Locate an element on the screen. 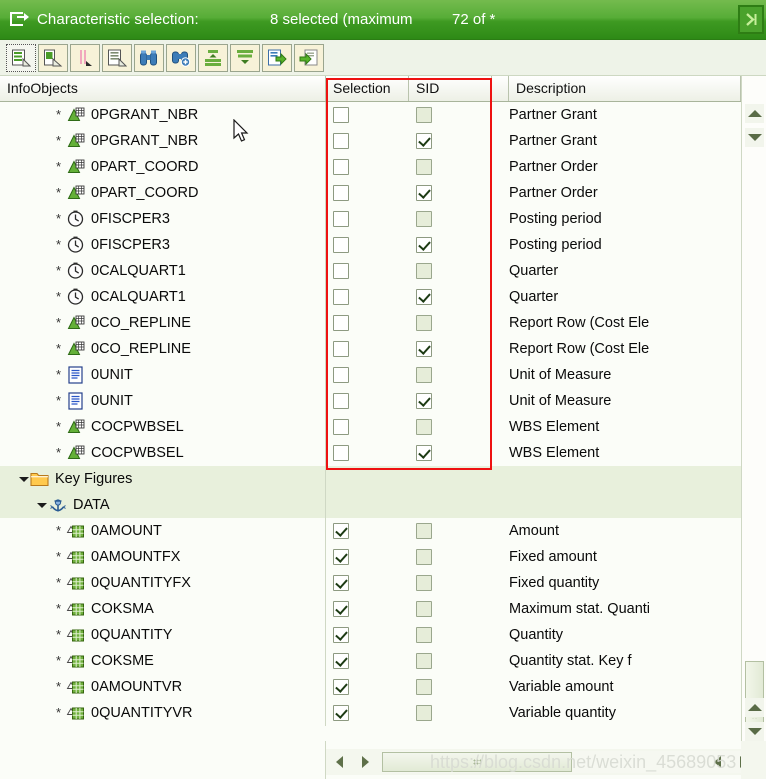 This screenshot has height=779, width=766. infoobject-cell: 0AMOUNT is located at coordinates (163, 531).